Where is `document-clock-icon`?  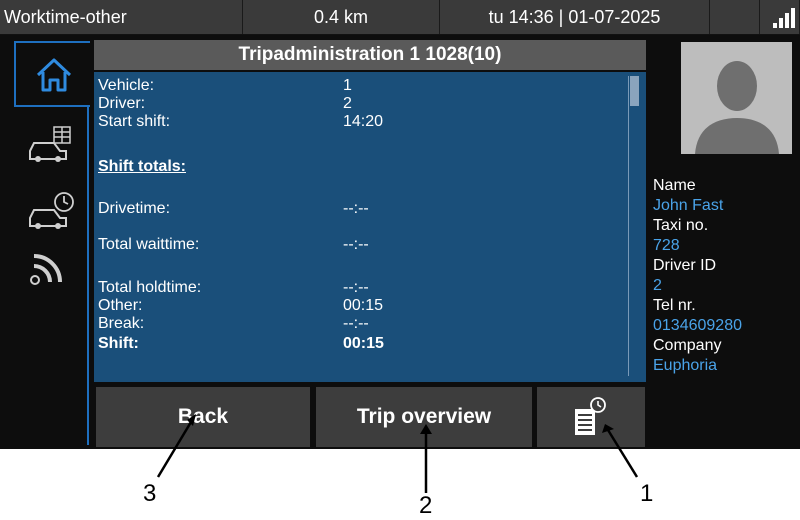 document-clock-icon is located at coordinates (590, 416).